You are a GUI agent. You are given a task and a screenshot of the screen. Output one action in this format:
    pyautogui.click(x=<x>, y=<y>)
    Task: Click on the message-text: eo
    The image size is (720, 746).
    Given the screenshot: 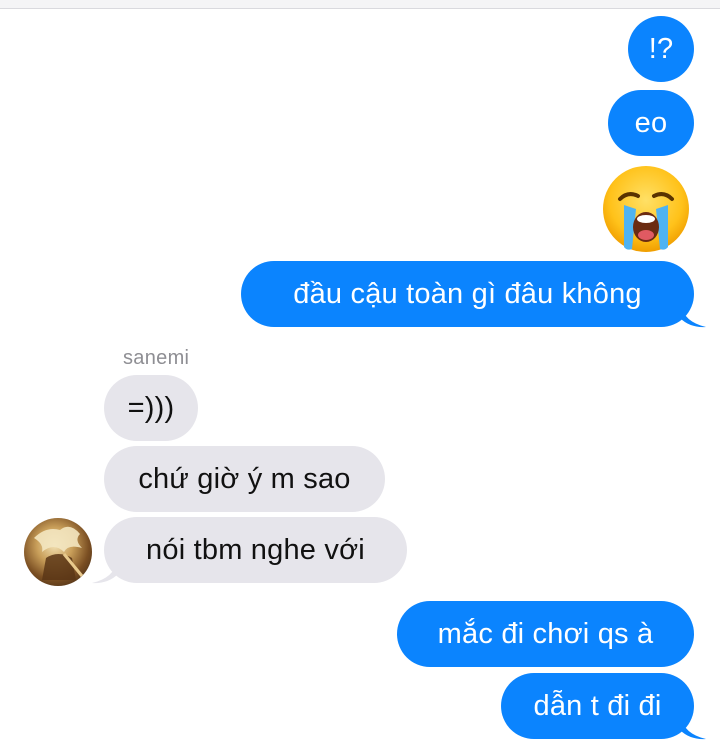 What is the action you would take?
    pyautogui.click(x=651, y=122)
    